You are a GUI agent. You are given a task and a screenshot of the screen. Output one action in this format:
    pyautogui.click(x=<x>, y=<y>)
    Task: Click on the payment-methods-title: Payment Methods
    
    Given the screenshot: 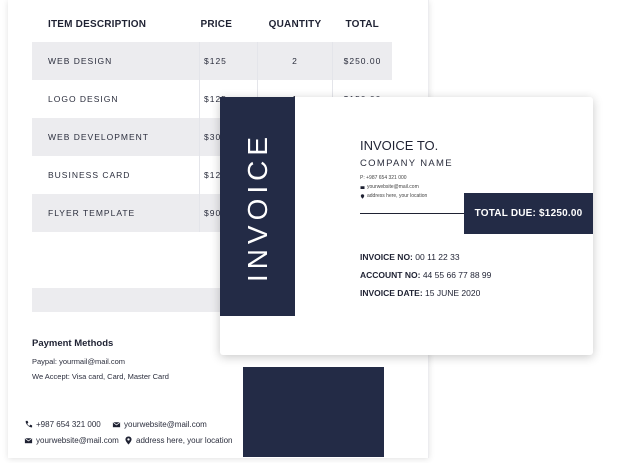 What is the action you would take?
    pyautogui.click(x=73, y=343)
    